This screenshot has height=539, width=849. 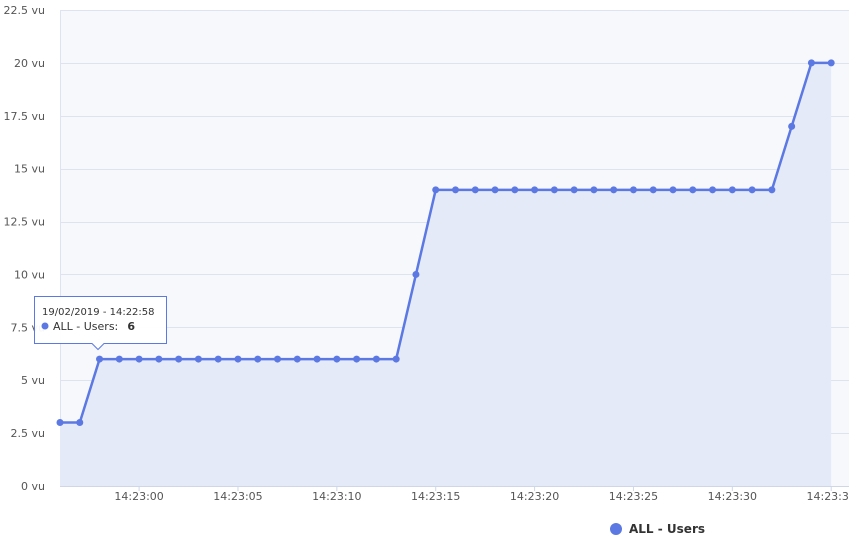 What do you see at coordinates (827, 496) in the screenshot?
I see `x-tick-label: 14:23:35` at bounding box center [827, 496].